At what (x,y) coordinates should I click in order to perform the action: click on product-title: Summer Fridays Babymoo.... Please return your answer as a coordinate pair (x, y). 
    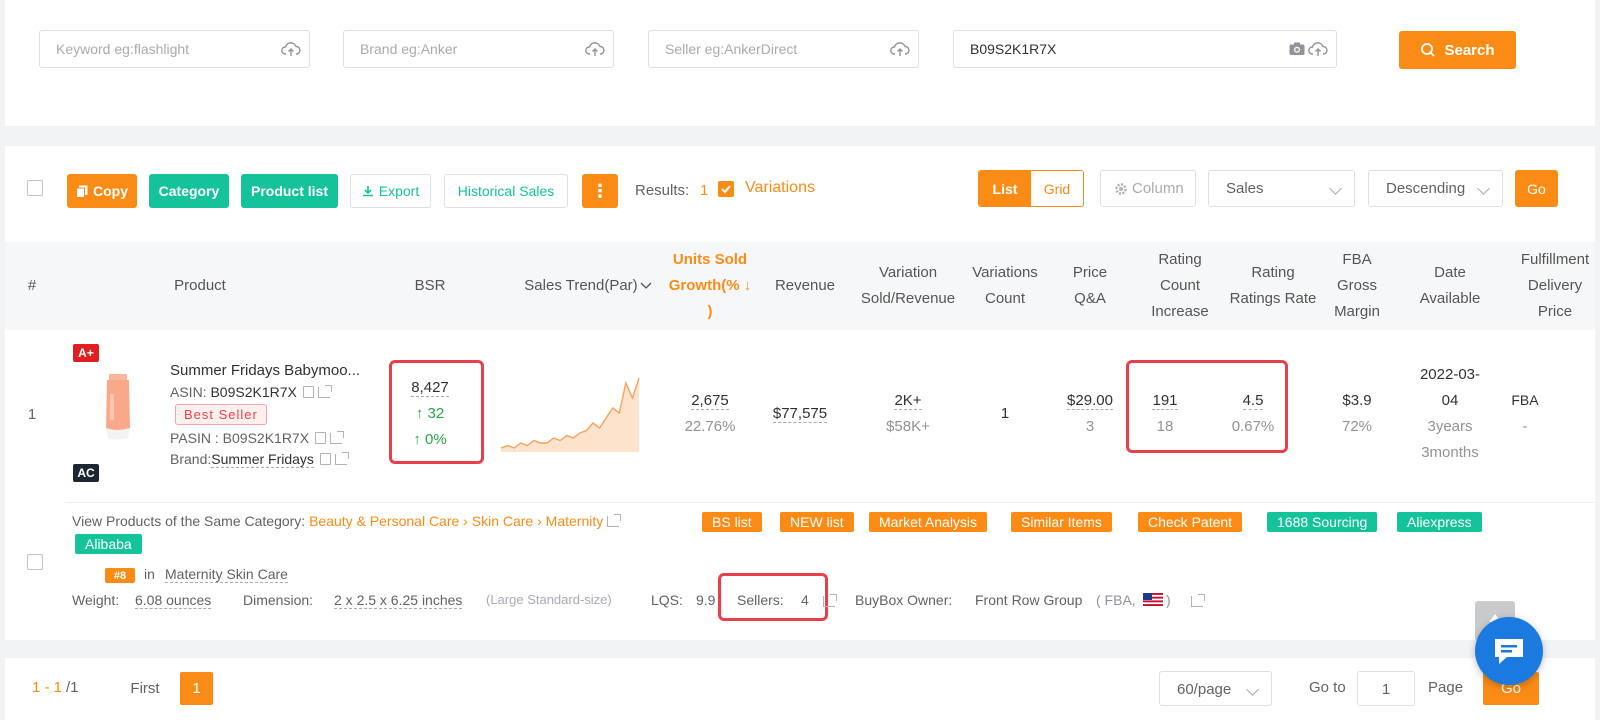
    Looking at the image, I should click on (265, 370).